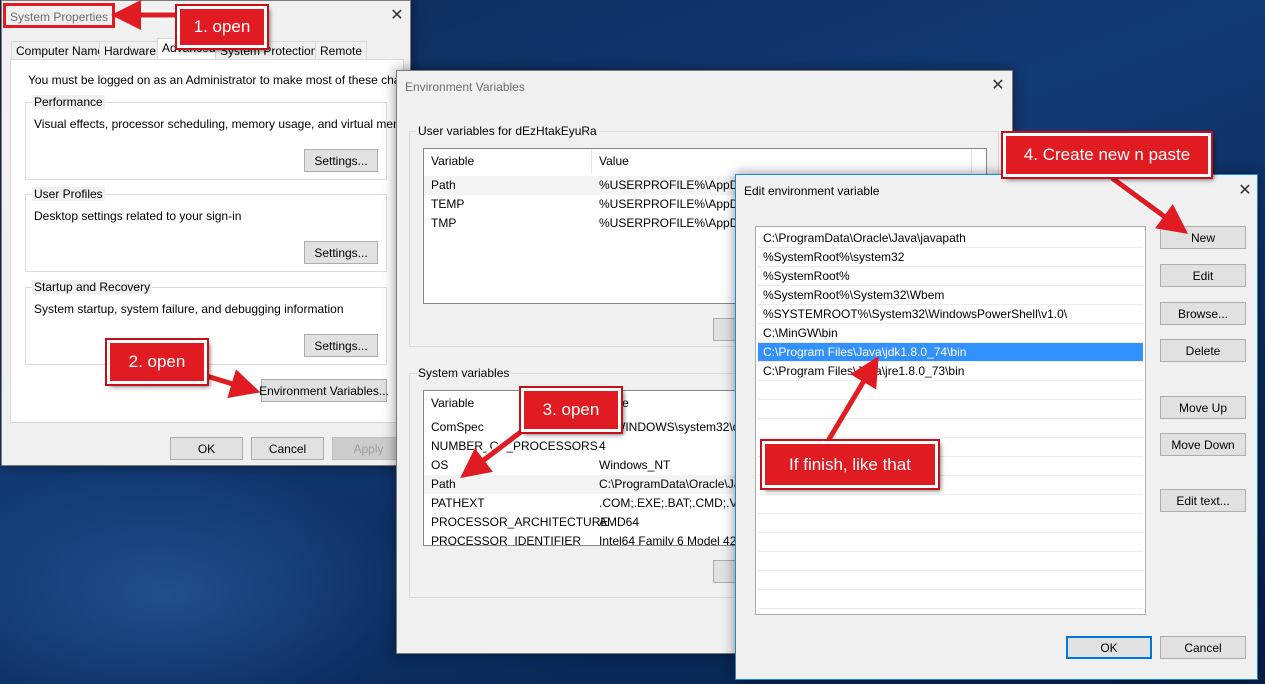 The image size is (1265, 684). Describe the element at coordinates (368, 448) in the screenshot. I see `apply-button: Apply` at that location.